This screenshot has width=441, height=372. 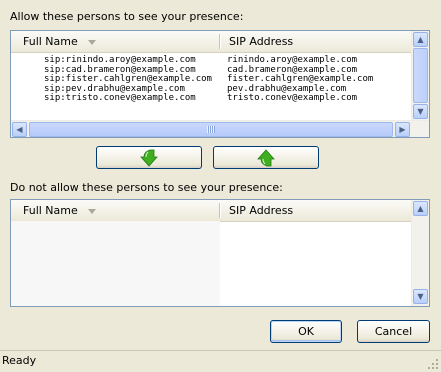 I want to click on allow-list-vertical-scrollbar: ▲ ▼, so click(x=420, y=75).